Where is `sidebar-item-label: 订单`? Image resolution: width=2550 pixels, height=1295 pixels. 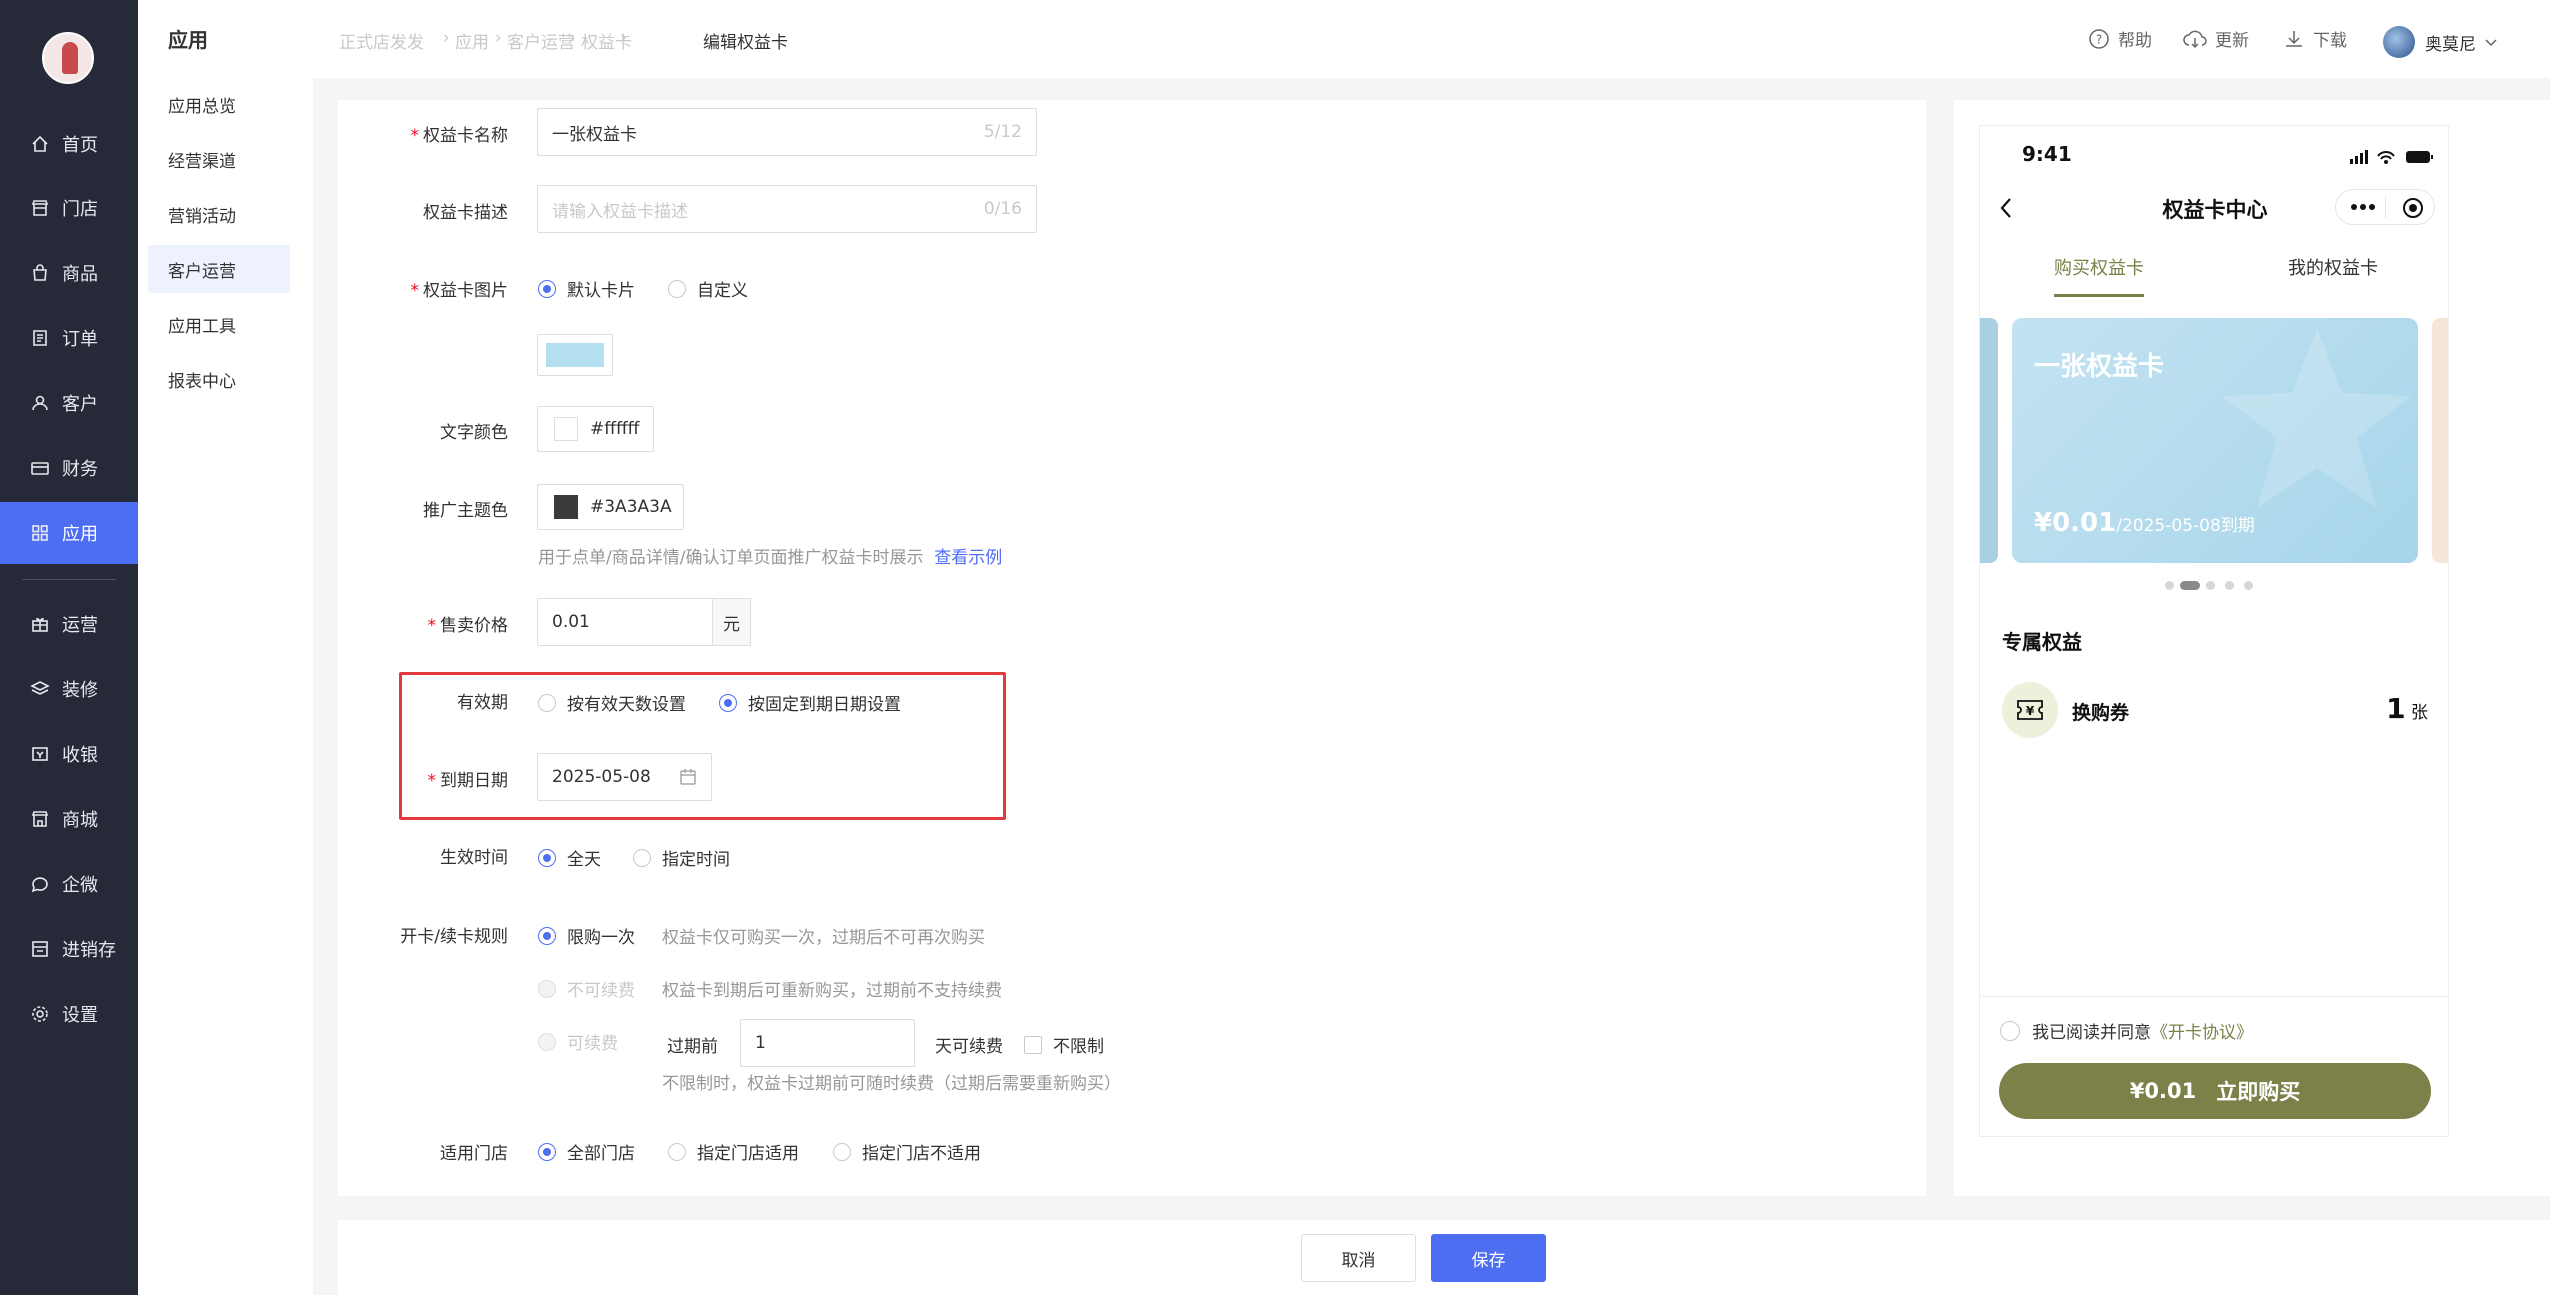 sidebar-item-label: 订单 is located at coordinates (80, 339).